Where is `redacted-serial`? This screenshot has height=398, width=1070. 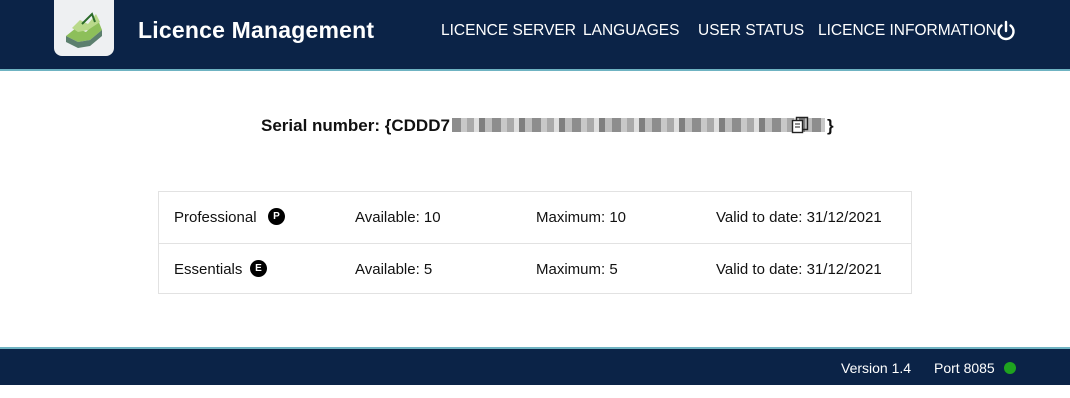 redacted-serial is located at coordinates (638, 125).